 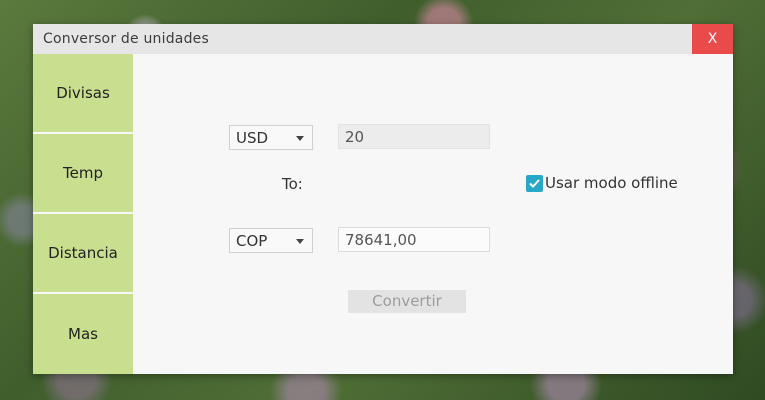 What do you see at coordinates (407, 301) in the screenshot?
I see `convert-button: Convertir` at bounding box center [407, 301].